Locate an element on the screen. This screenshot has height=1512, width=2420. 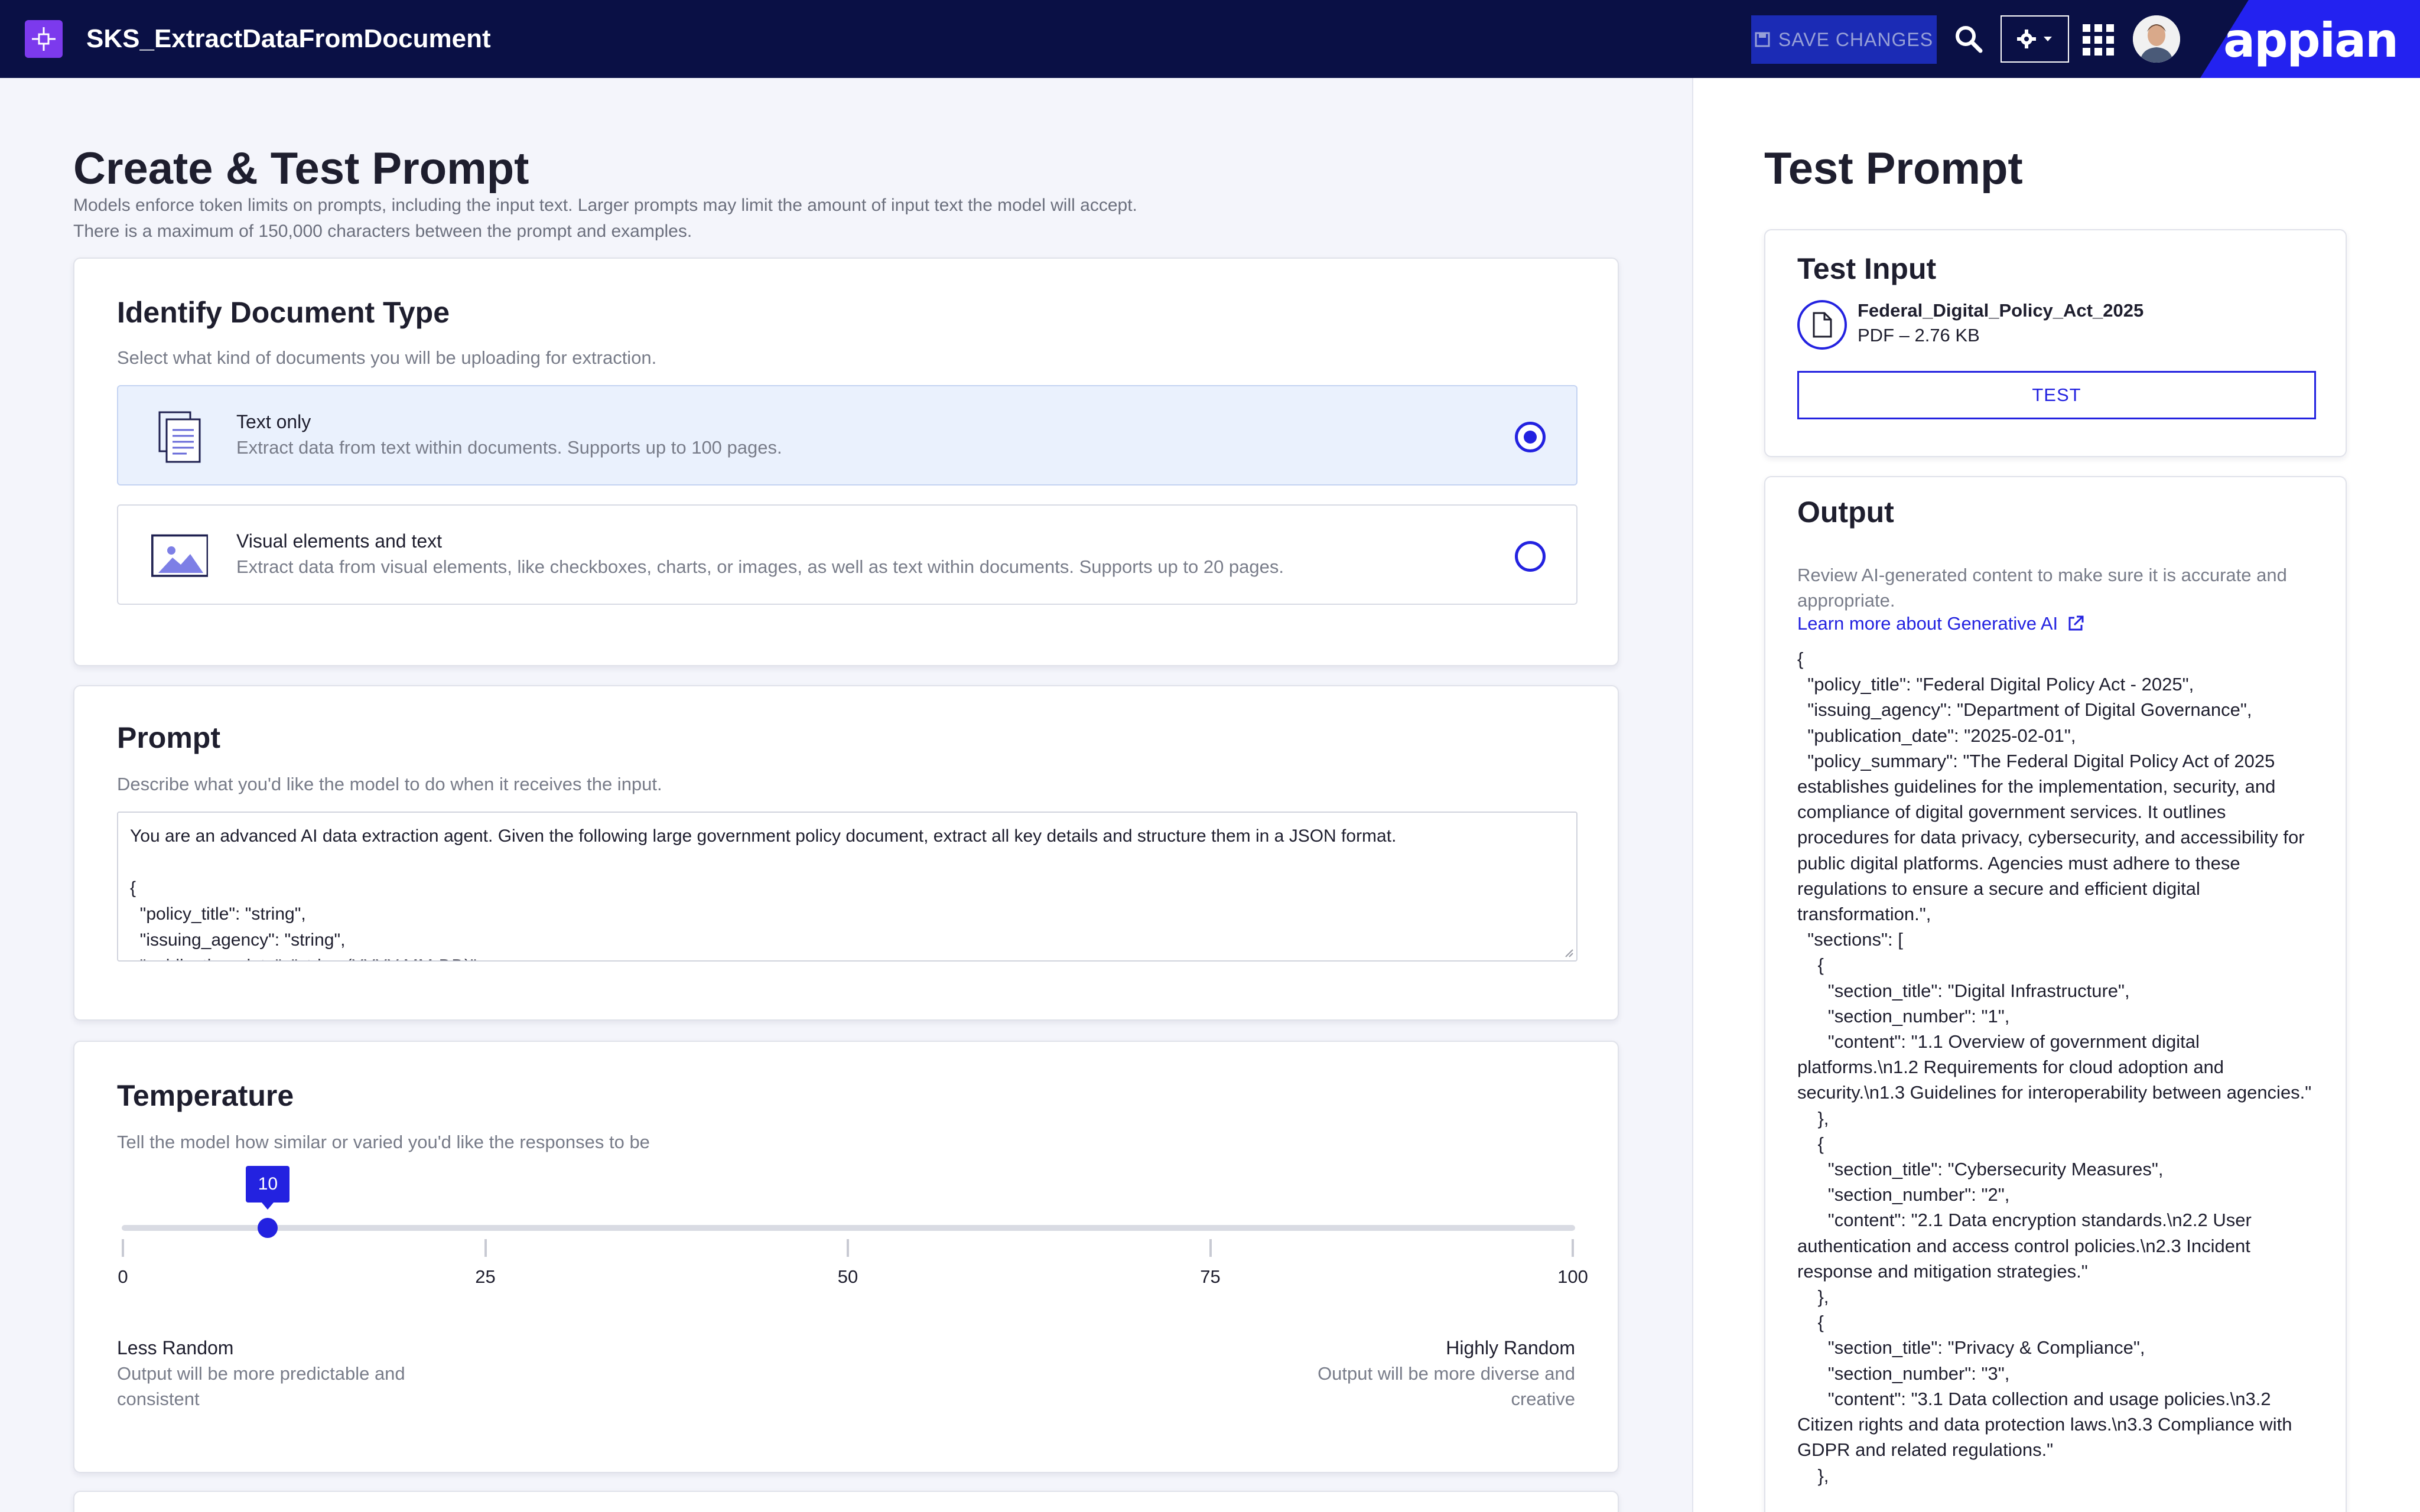
file-icon is located at coordinates (1822, 325).